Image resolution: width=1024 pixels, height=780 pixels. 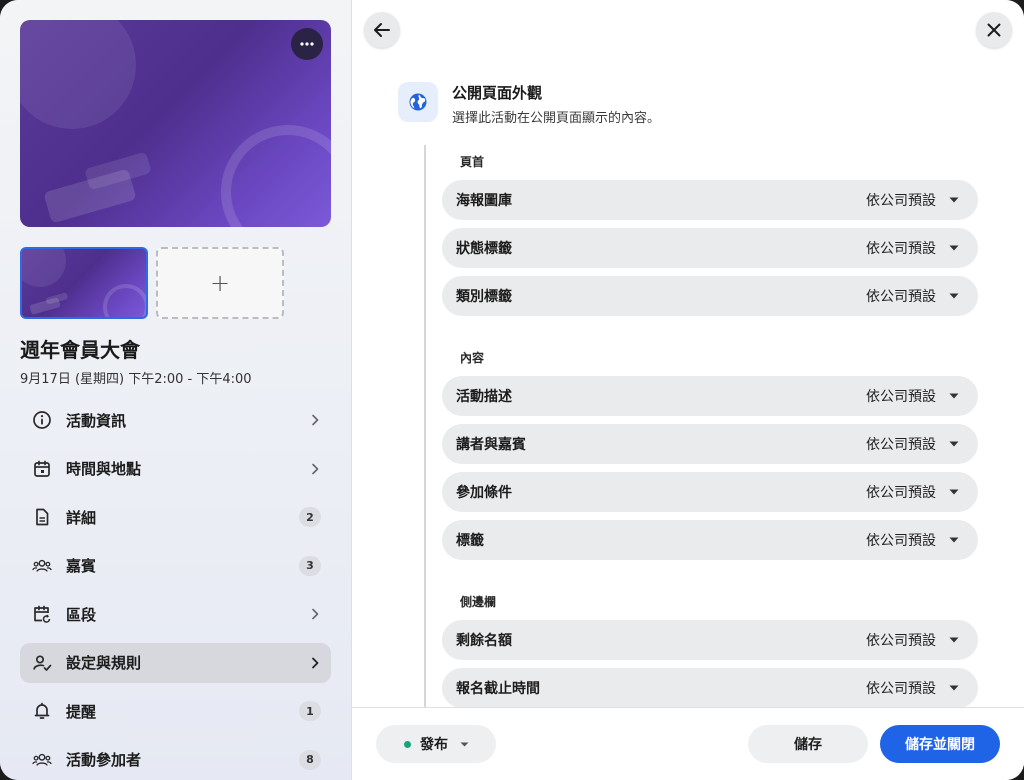 I want to click on globe-icon, so click(x=418, y=102).